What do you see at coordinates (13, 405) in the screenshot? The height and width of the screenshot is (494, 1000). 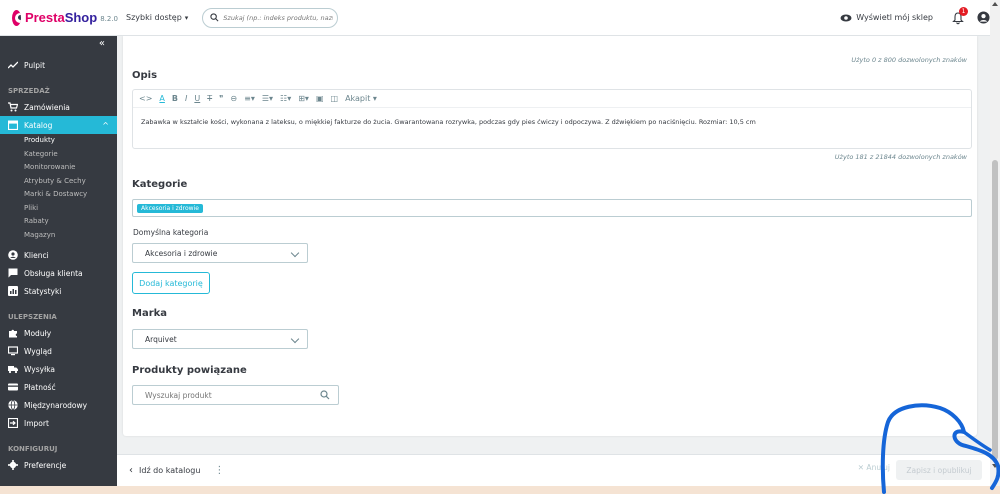 I see `globe-icon` at bounding box center [13, 405].